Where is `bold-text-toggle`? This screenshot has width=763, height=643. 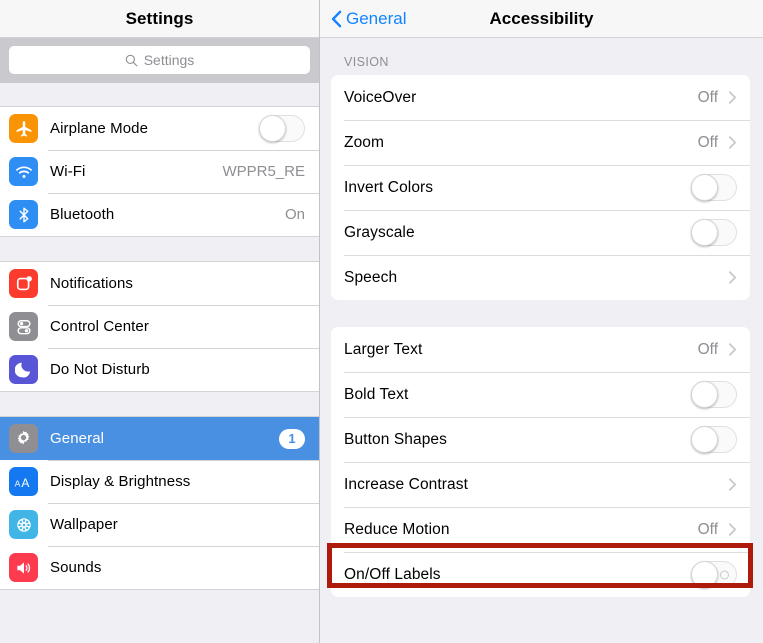
bold-text-toggle is located at coordinates (714, 394).